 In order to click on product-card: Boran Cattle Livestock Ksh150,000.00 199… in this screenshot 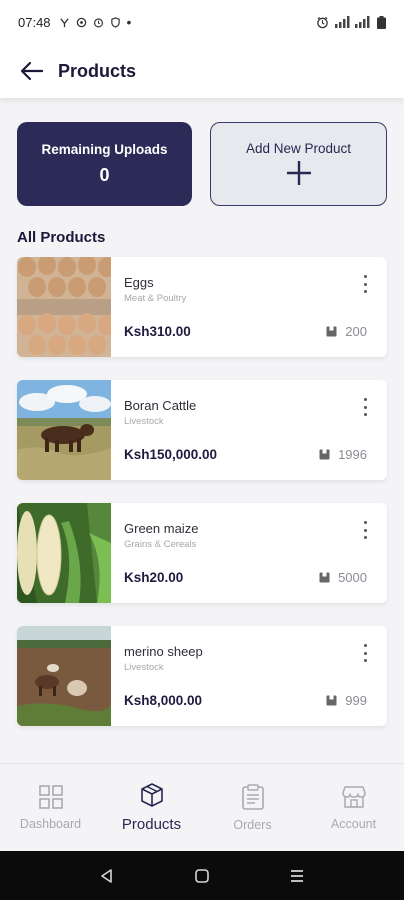, I will do `click(202, 430)`.